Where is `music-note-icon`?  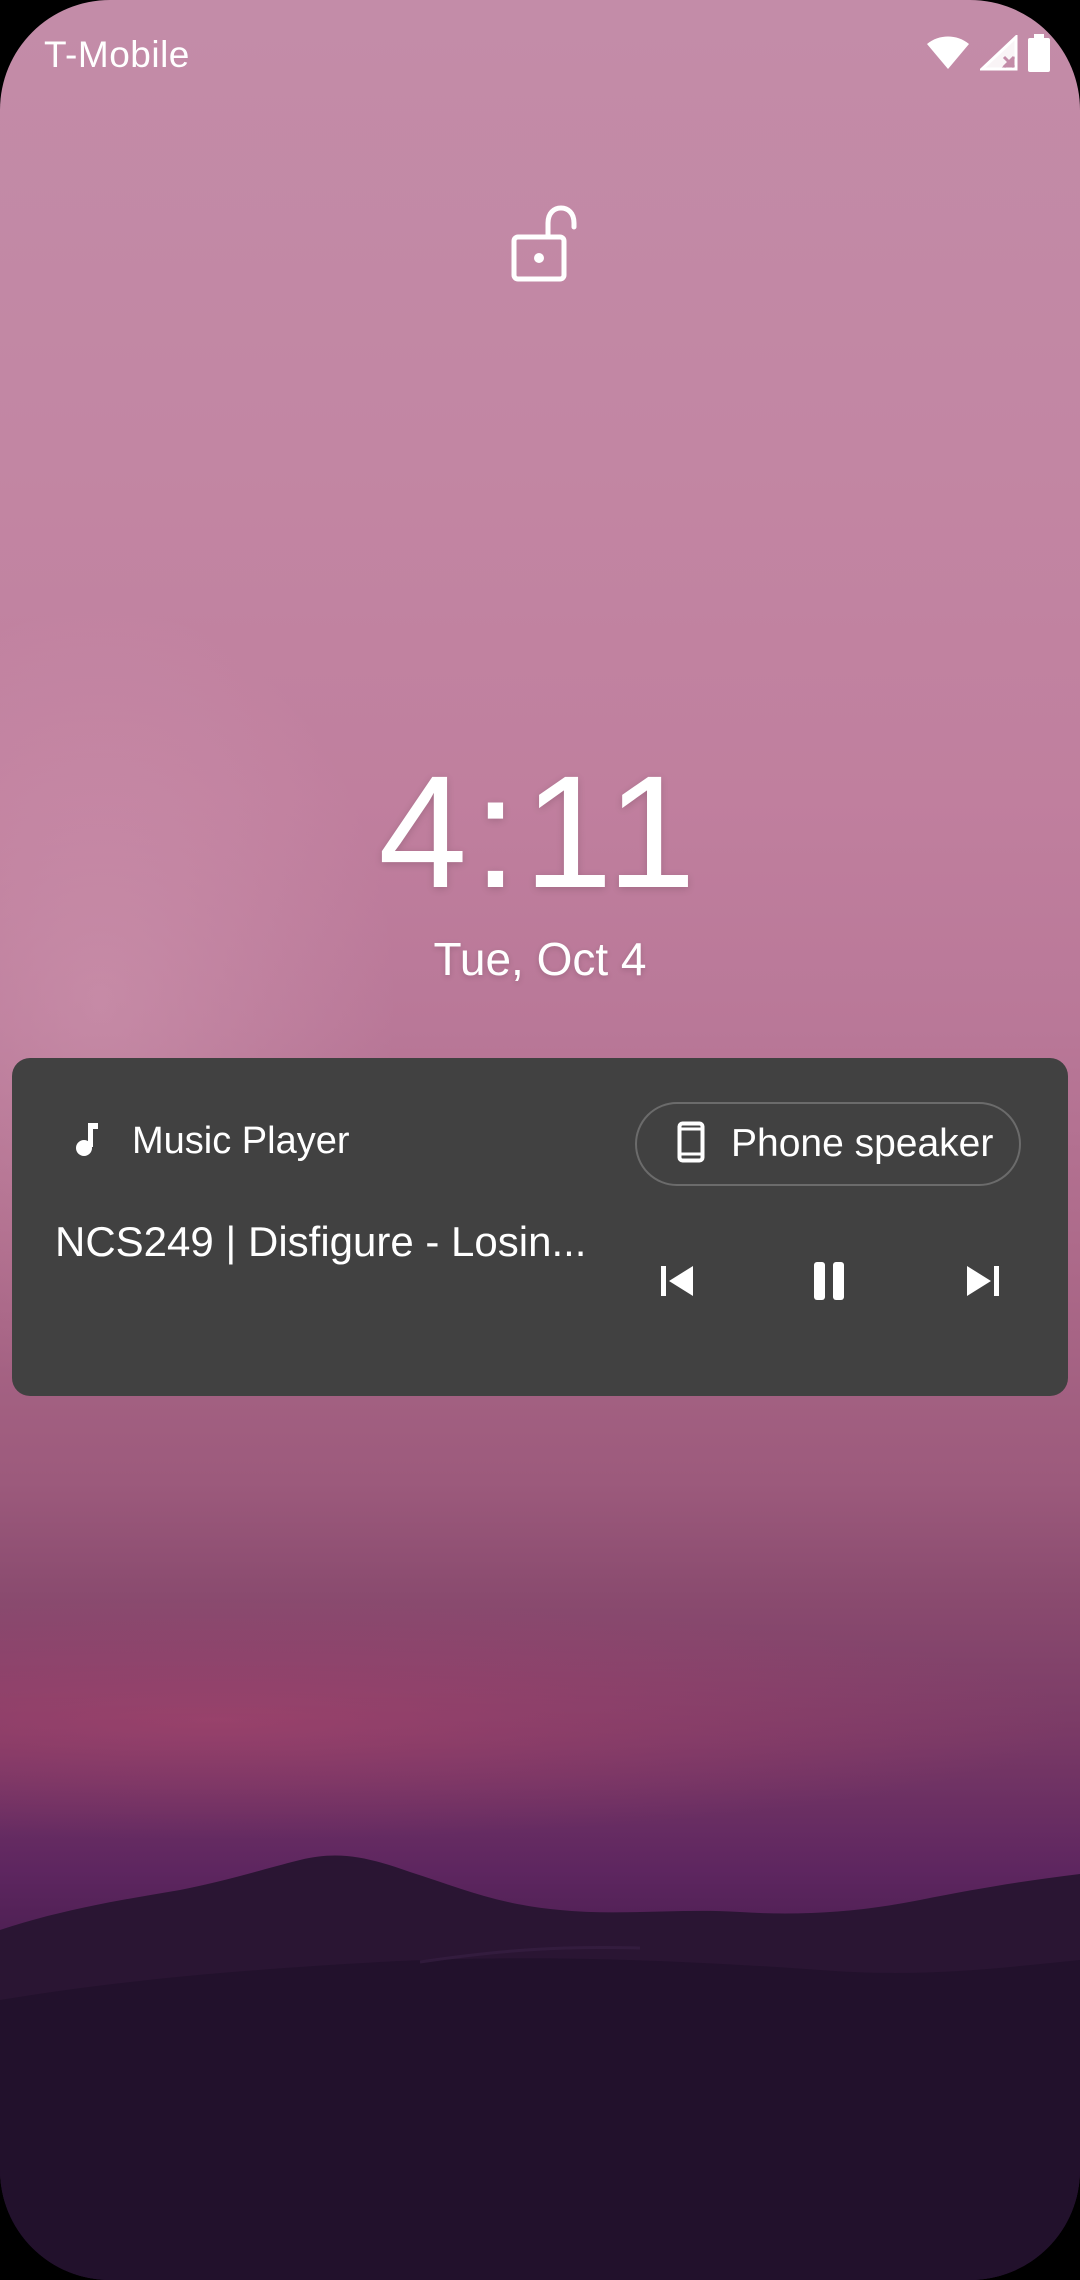 music-note-icon is located at coordinates (85, 1141).